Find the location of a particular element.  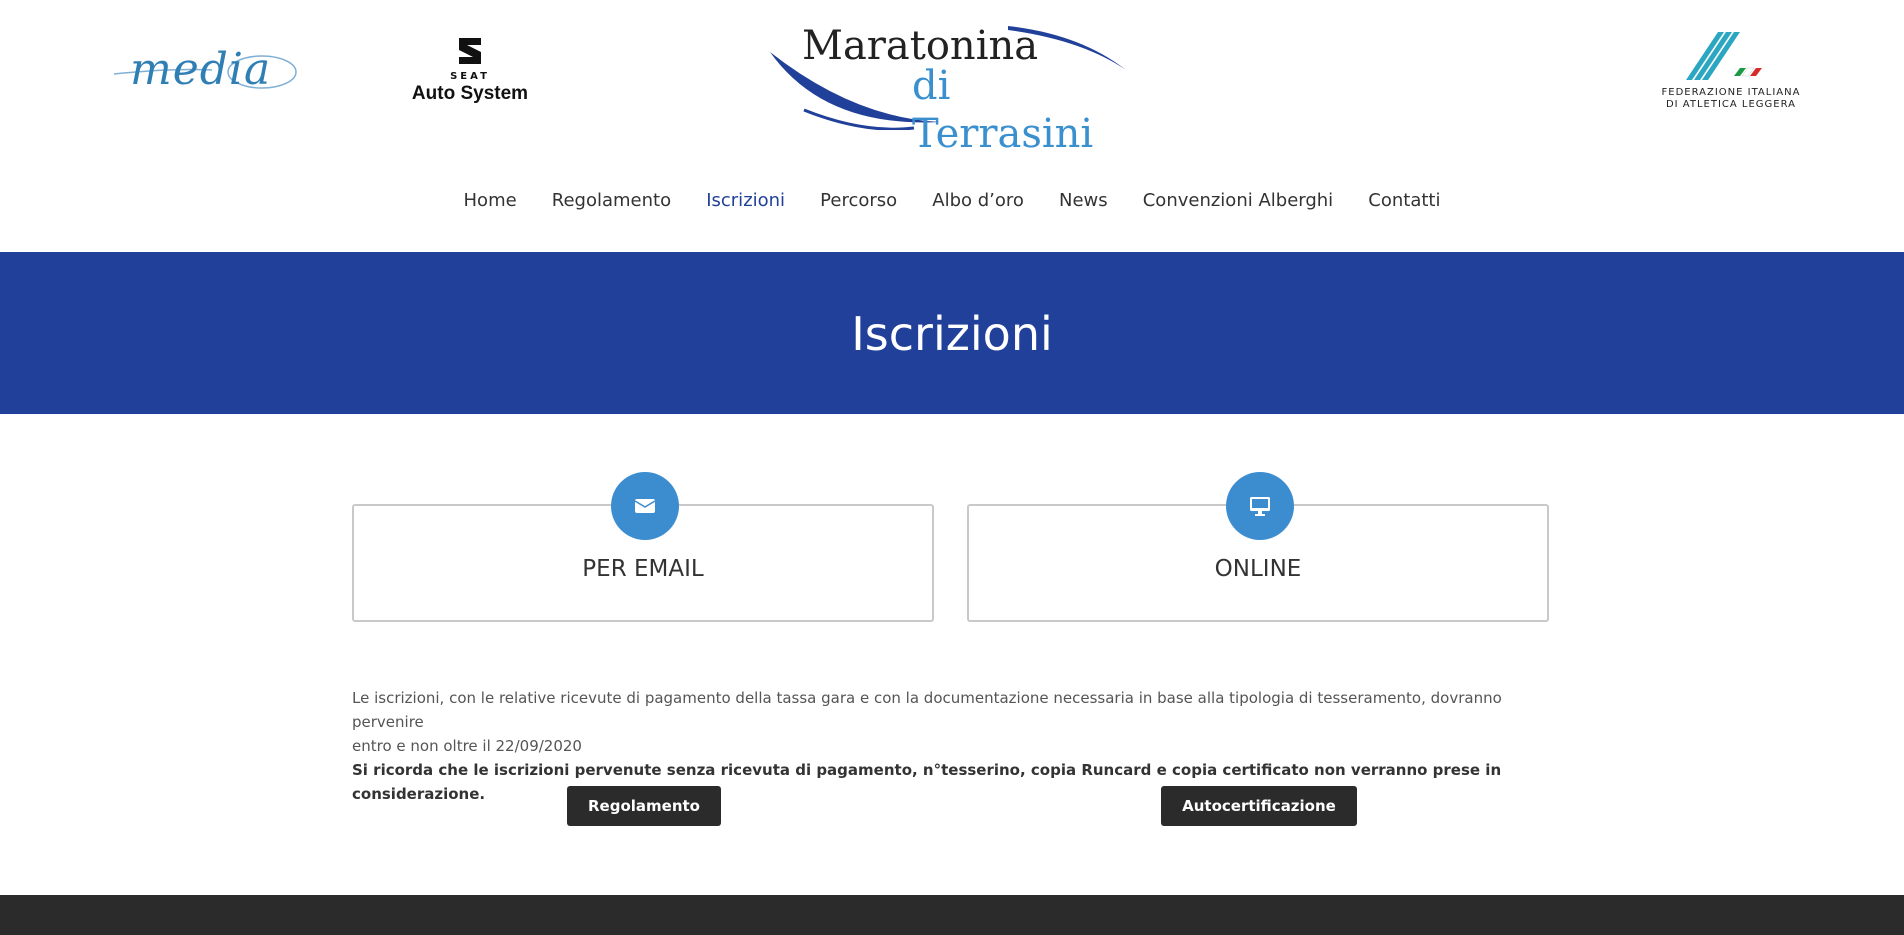

nav-iscrizioni: Iscrizioni is located at coordinates (745, 201).